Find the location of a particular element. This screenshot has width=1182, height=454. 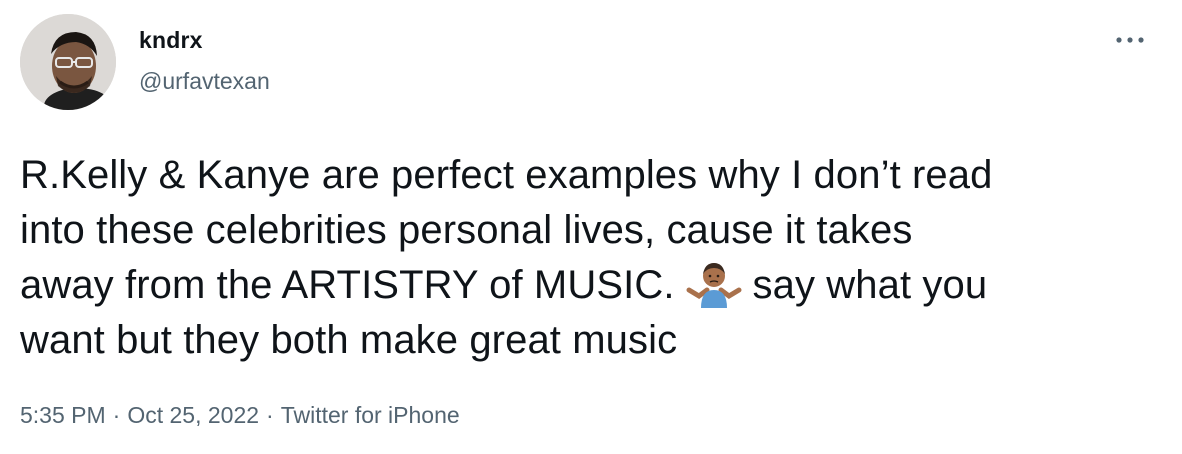

author-handle: @urfavtexan is located at coordinates (204, 81).